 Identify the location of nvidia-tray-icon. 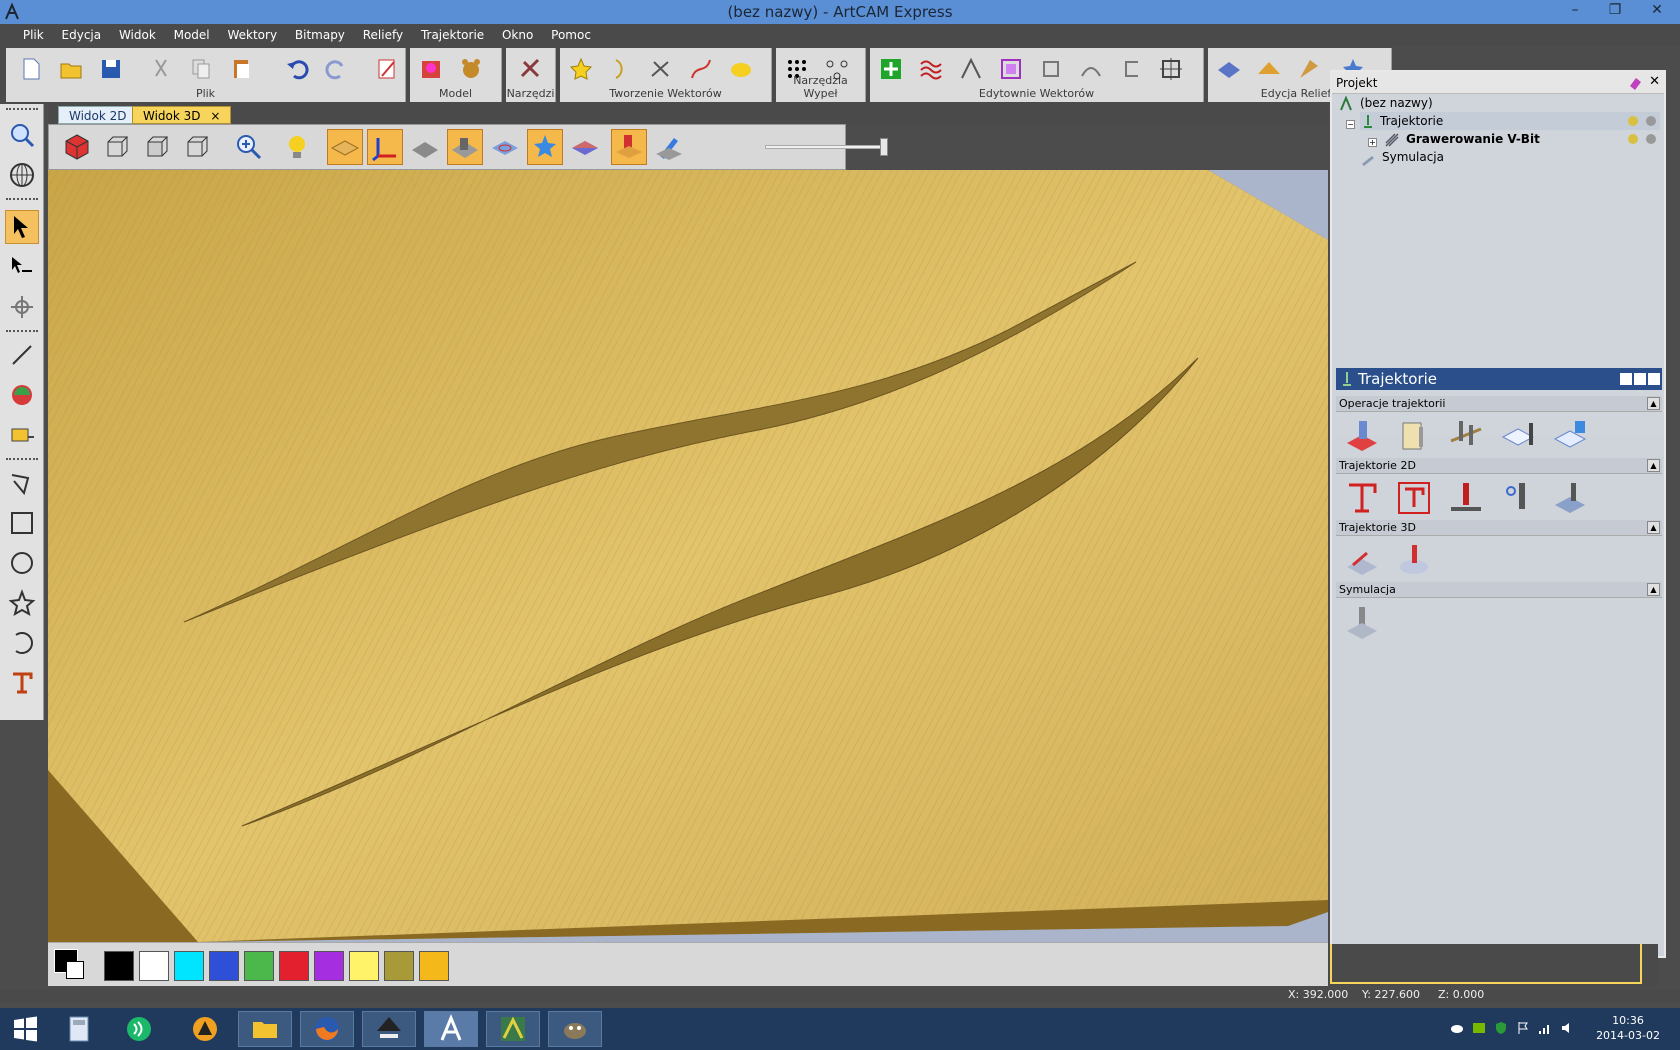
(1479, 1028).